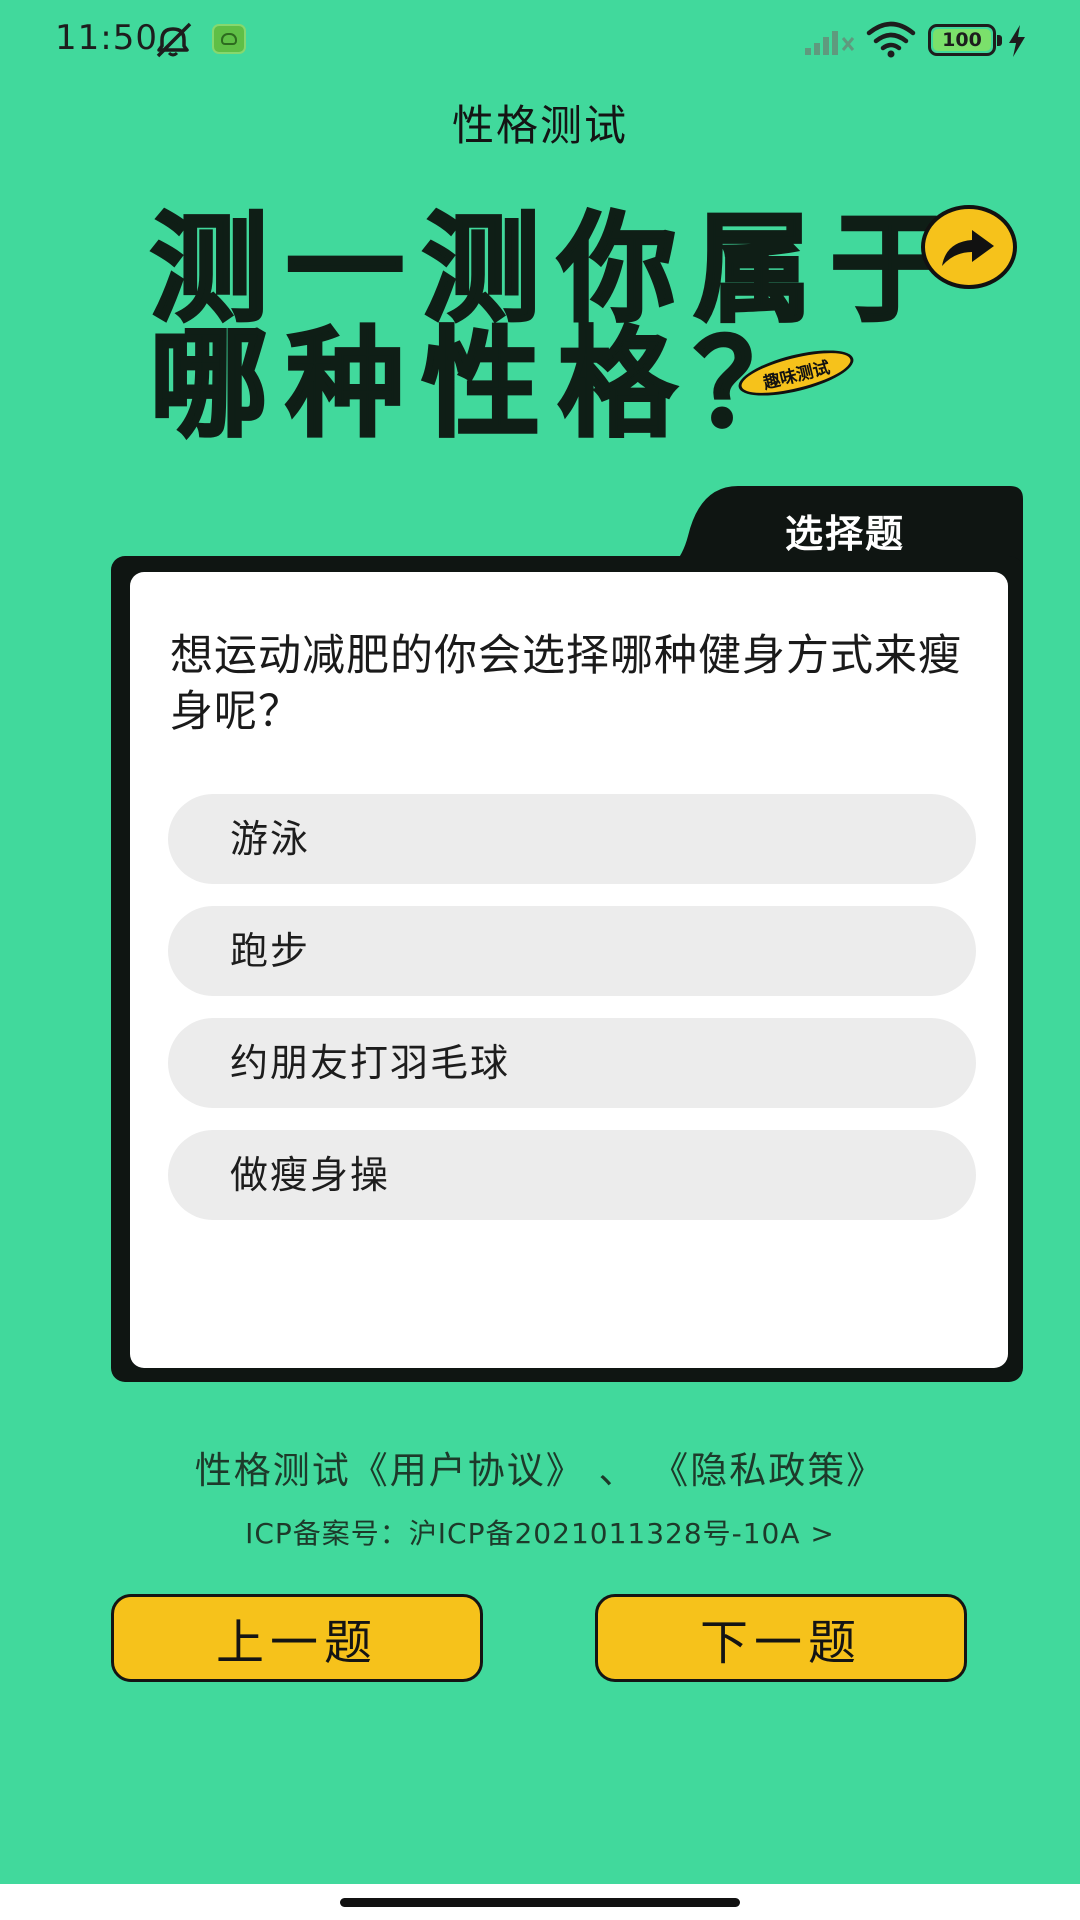 This screenshot has height=1920, width=1080. What do you see at coordinates (540, 1532) in the screenshot?
I see `icp-record-link: ICP备案号：沪ICP备2021011328号-10A >` at bounding box center [540, 1532].